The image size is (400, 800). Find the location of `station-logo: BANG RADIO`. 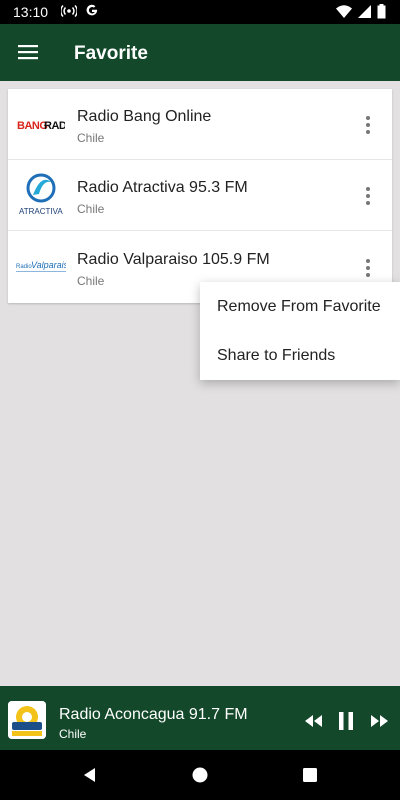

station-logo: BANG RADIO is located at coordinates (41, 124).